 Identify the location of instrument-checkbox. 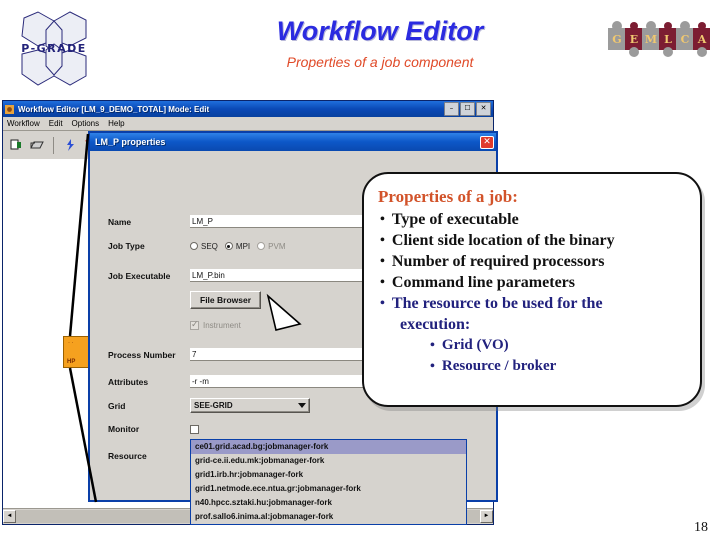
(194, 324).